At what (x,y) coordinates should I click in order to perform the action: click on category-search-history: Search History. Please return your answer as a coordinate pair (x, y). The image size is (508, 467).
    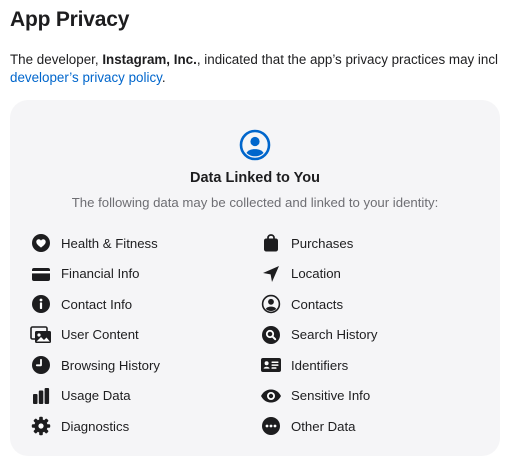
    Looking at the image, I should click on (375, 335).